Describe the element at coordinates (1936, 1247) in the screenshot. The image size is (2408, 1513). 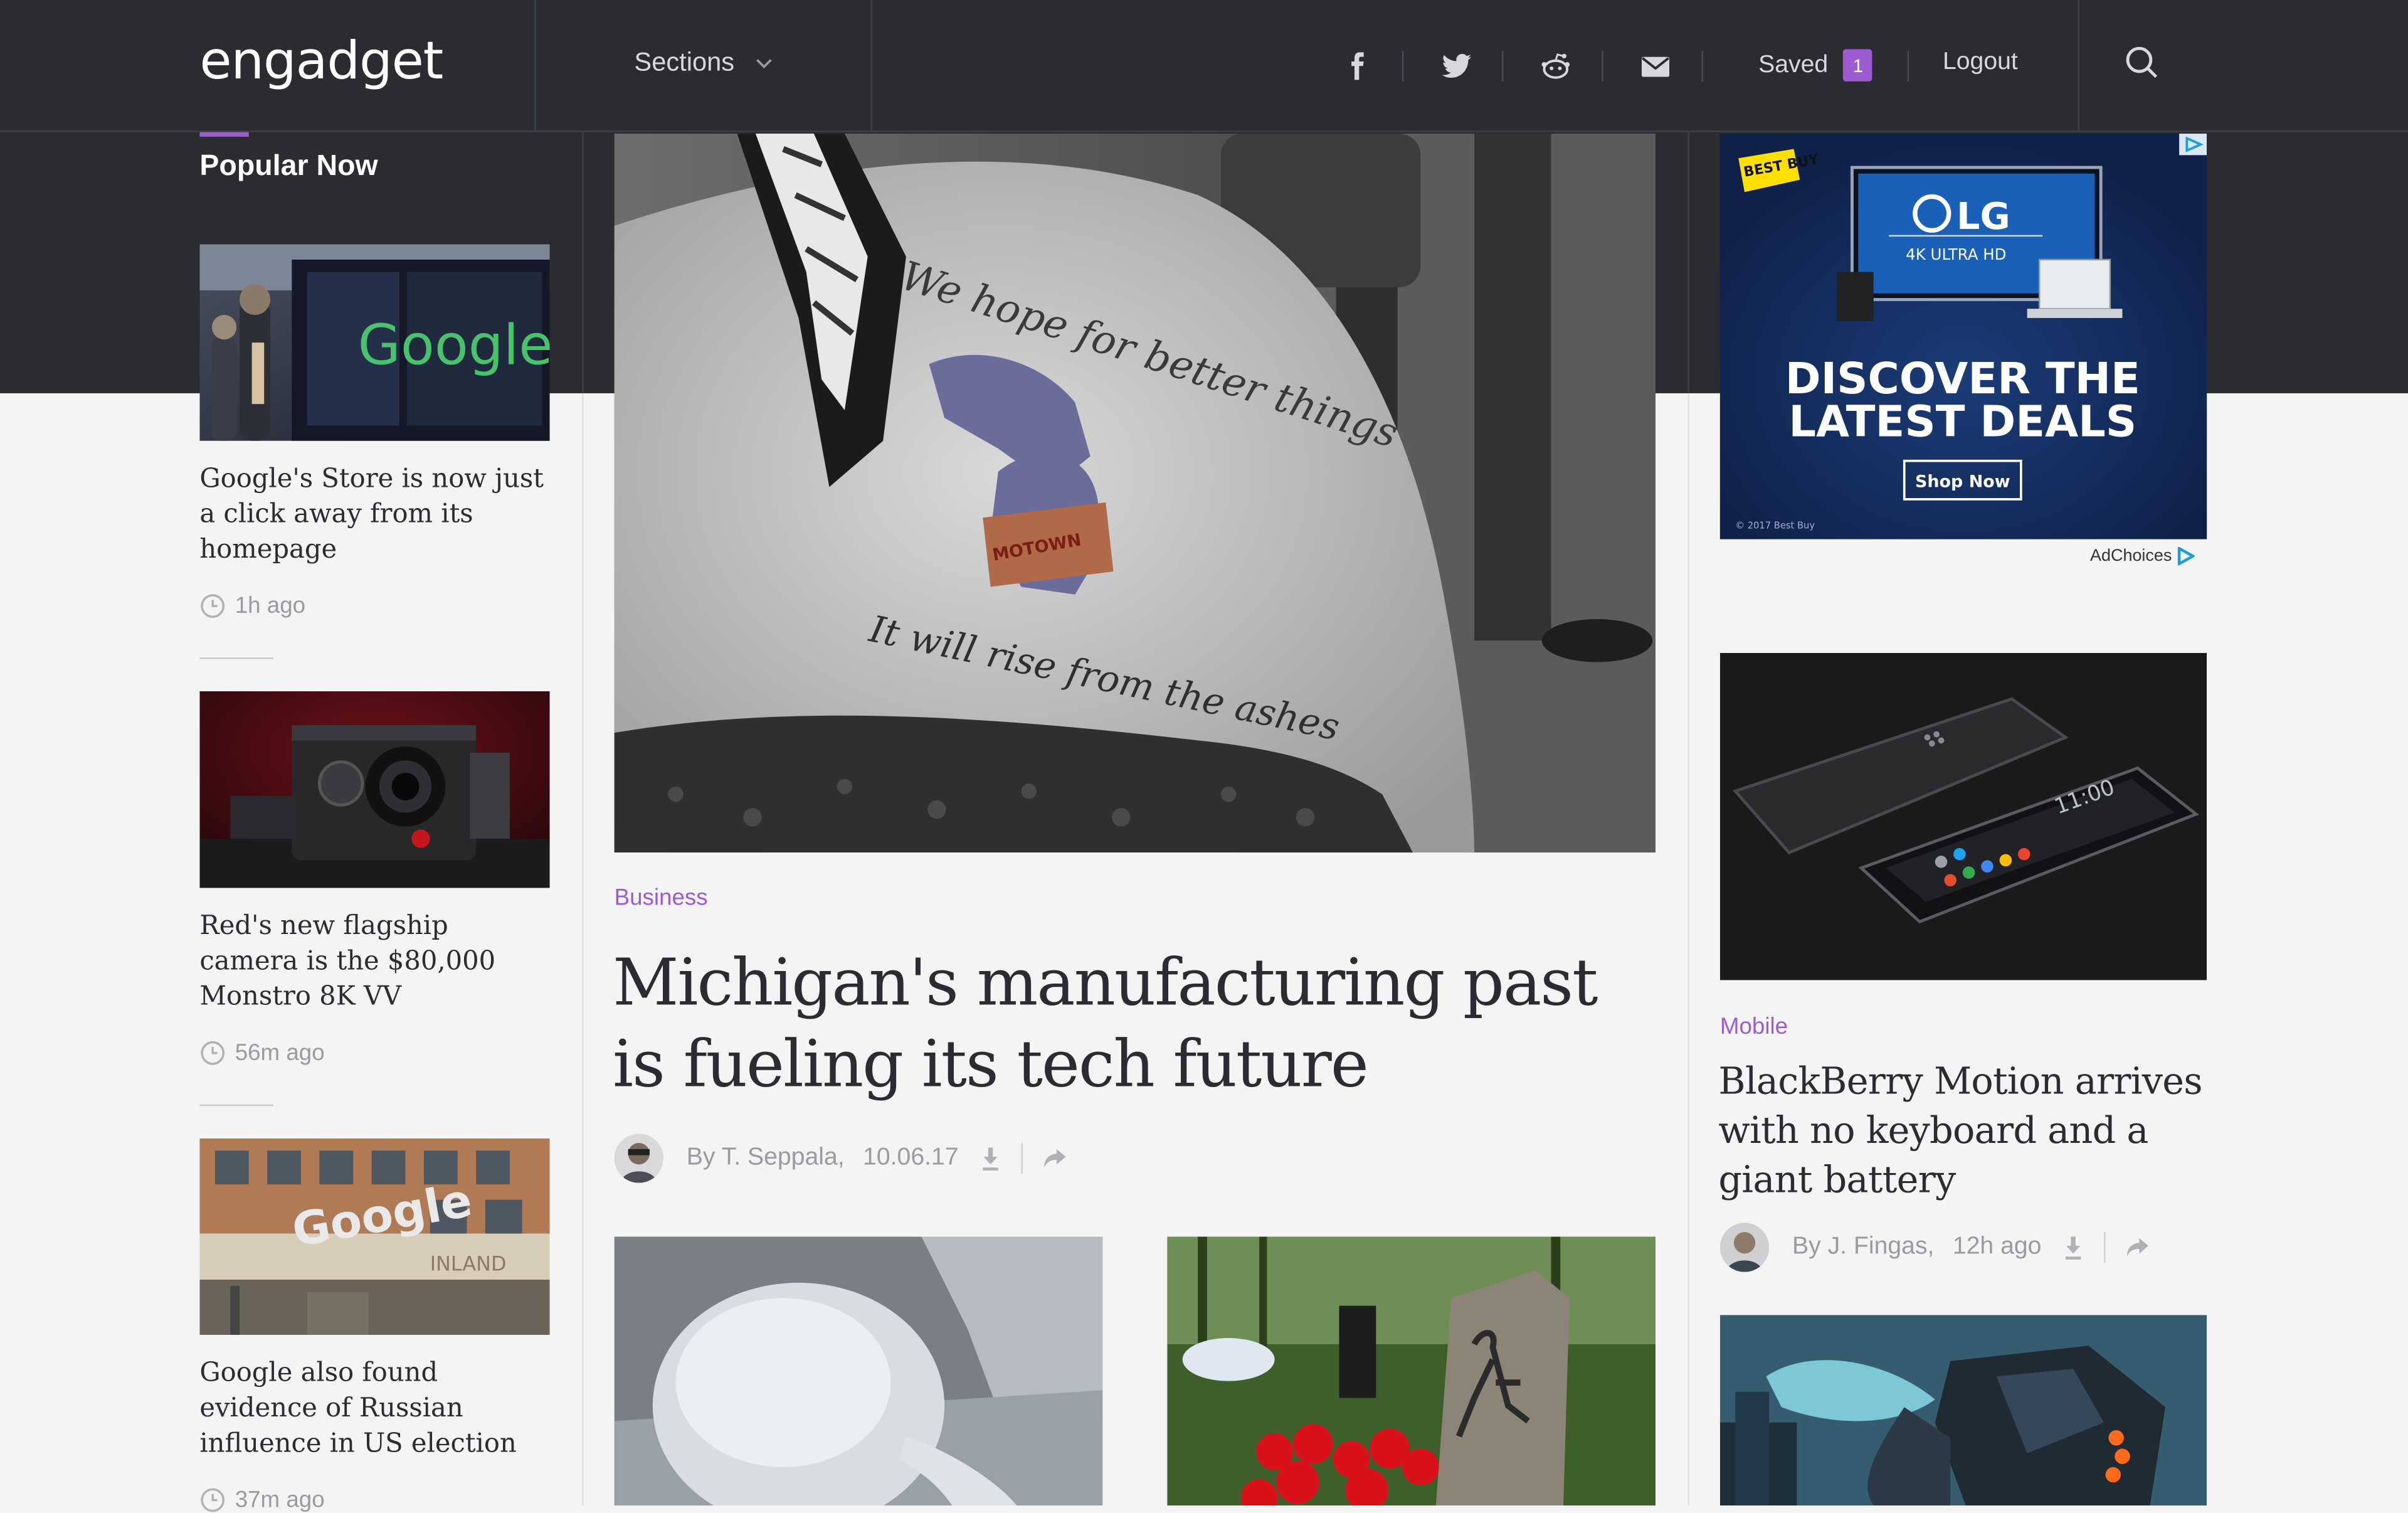
I see `right-byline: By J. Fingas, 12h ago` at that location.